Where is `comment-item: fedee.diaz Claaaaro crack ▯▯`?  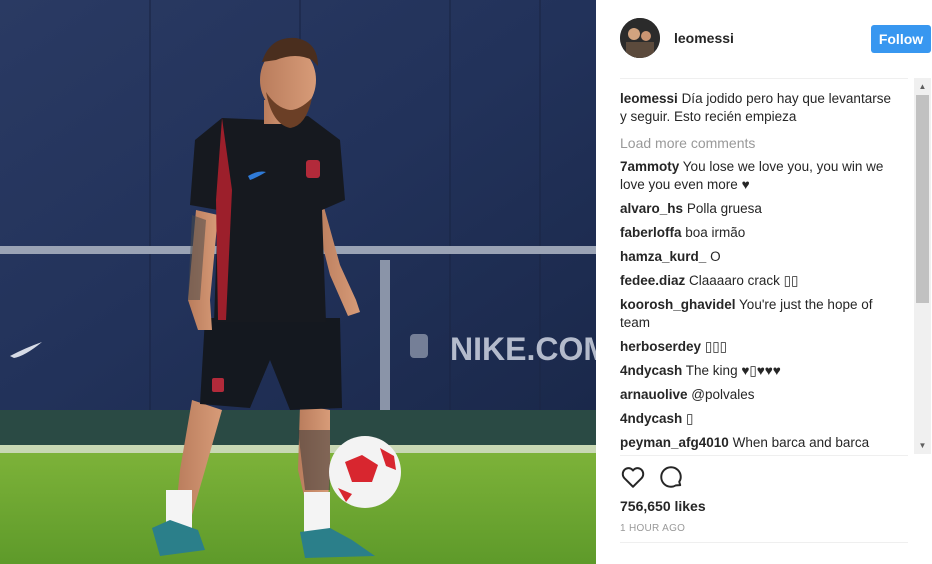 comment-item: fedee.diaz Claaaaro crack ▯▯ is located at coordinates (760, 281).